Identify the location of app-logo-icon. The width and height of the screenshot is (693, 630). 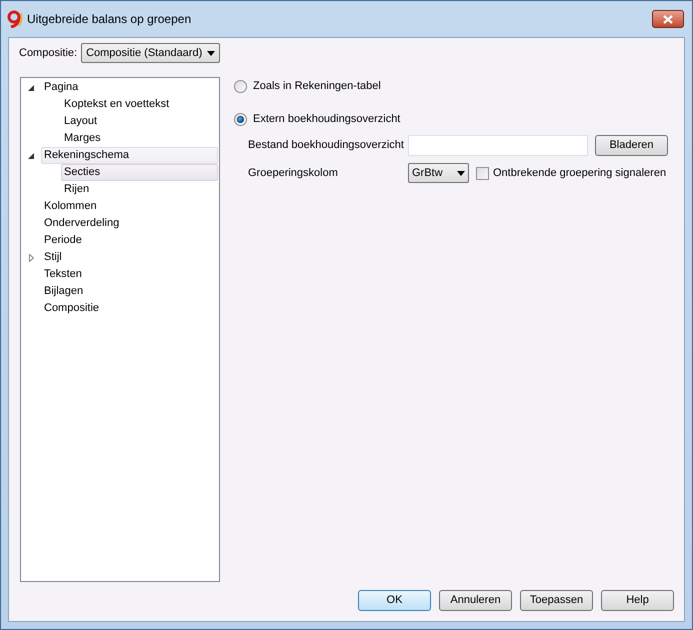
(15, 19).